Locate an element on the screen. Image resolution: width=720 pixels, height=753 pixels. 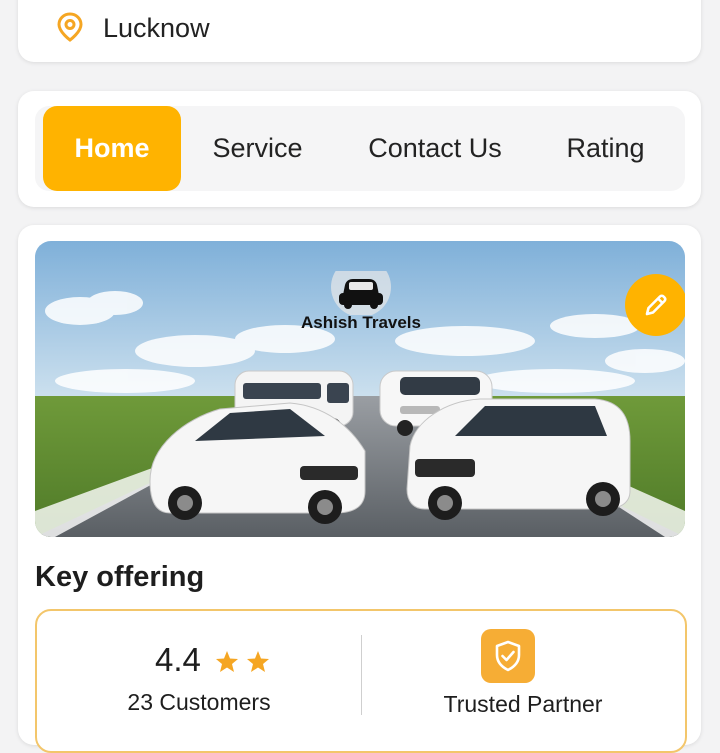
tab-contact-us: Contact Us is located at coordinates (435, 148).